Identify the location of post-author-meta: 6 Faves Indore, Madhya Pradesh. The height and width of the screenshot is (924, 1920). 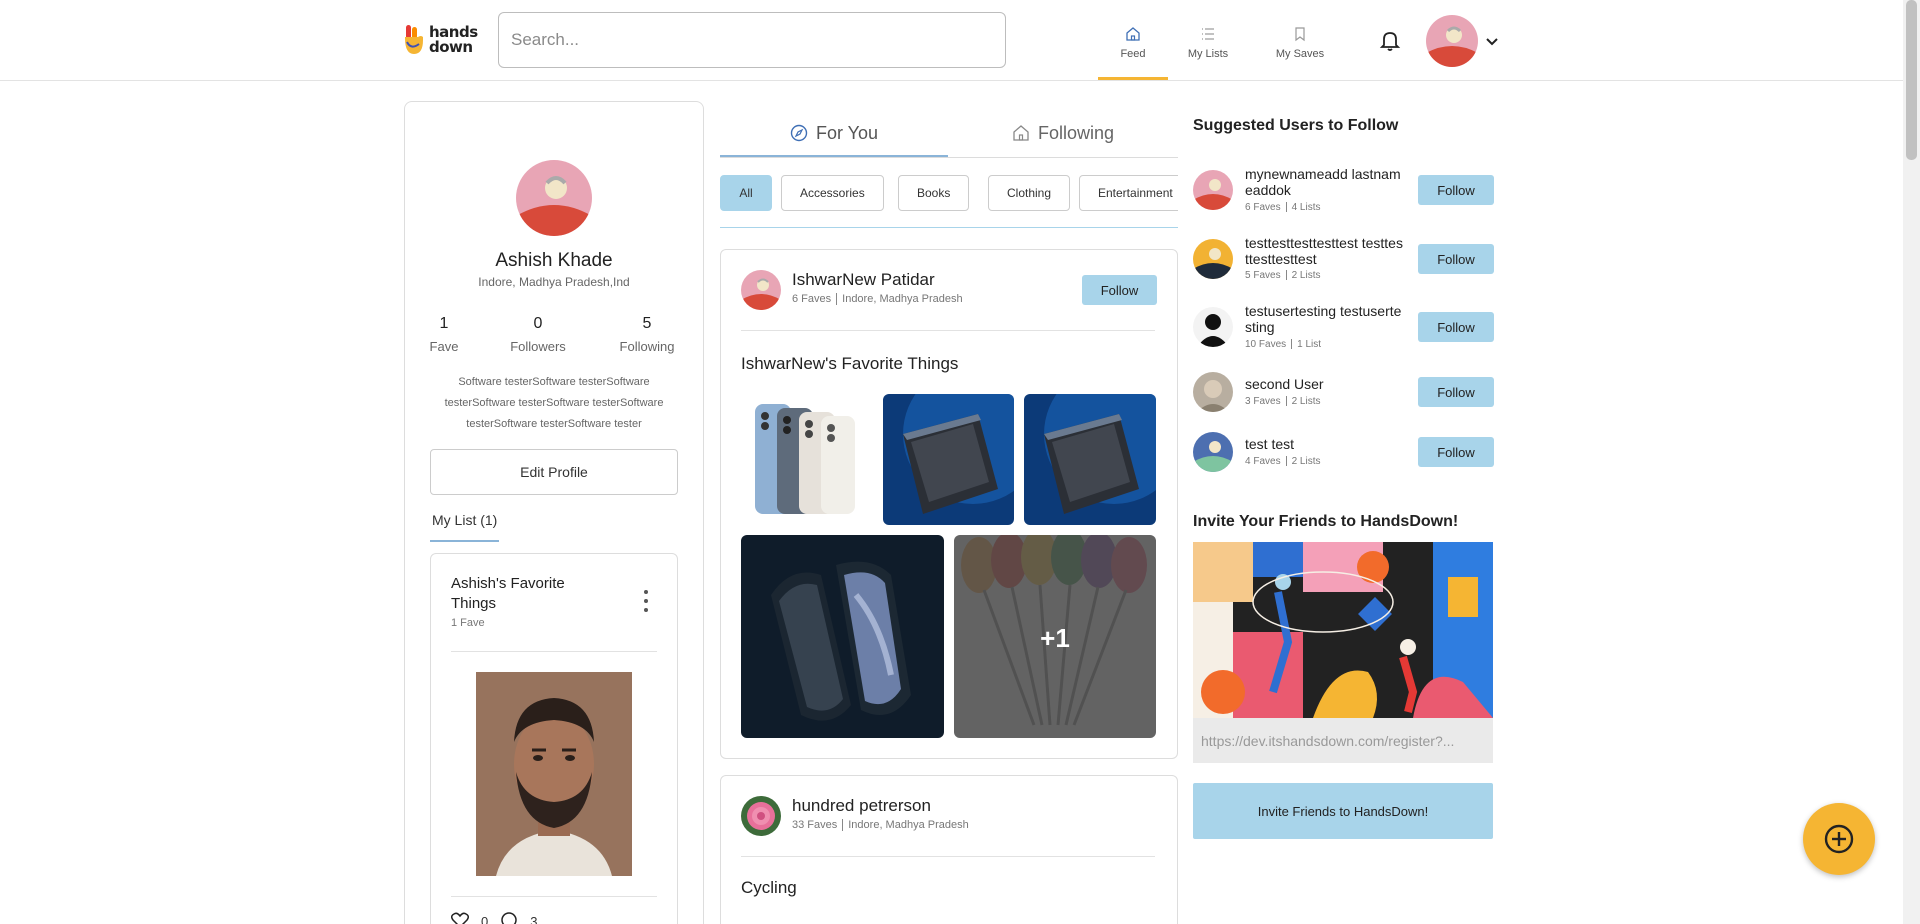
(877, 299).